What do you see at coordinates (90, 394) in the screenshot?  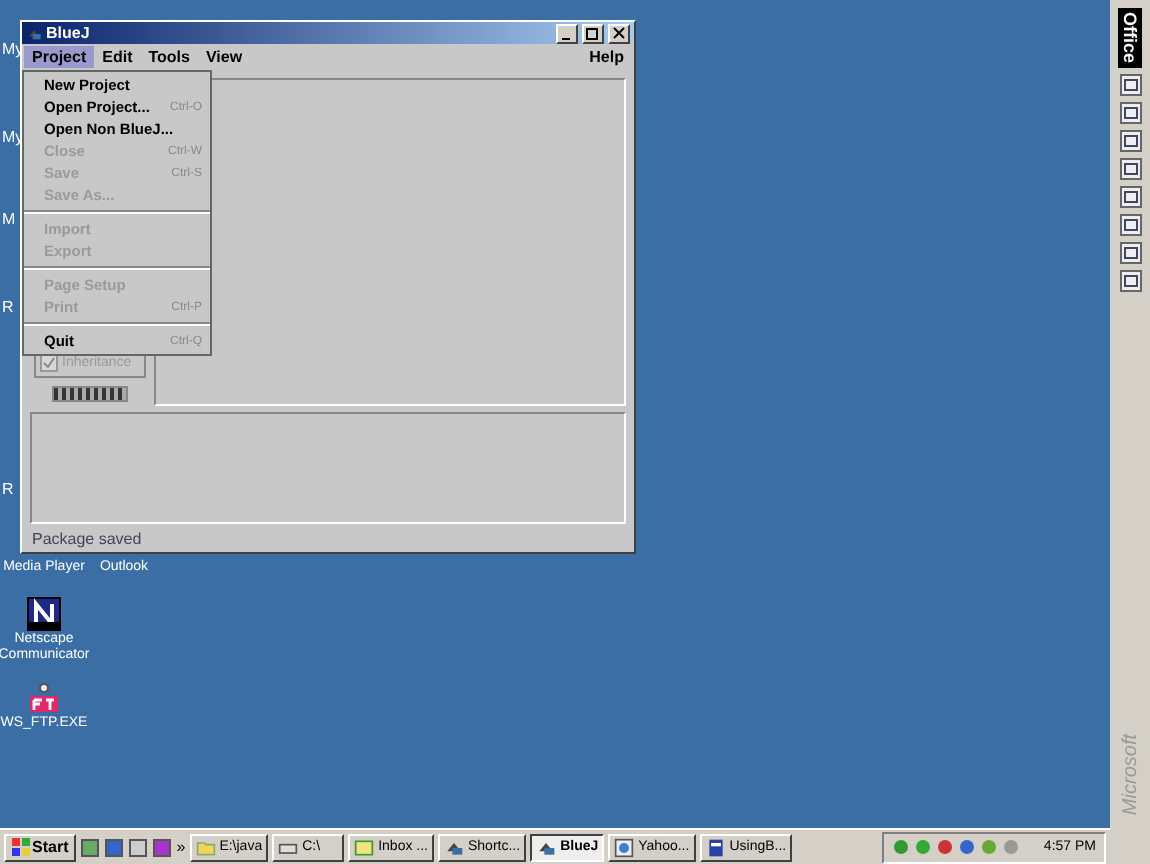 I see `striped-bar` at bounding box center [90, 394].